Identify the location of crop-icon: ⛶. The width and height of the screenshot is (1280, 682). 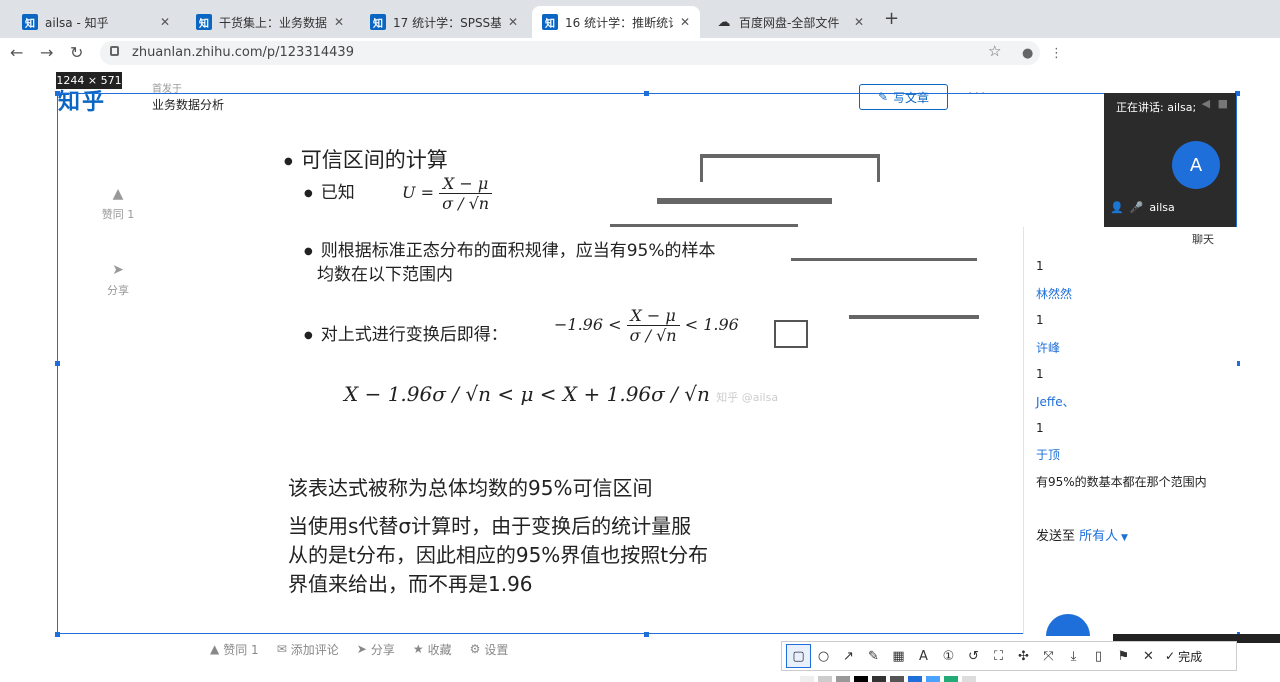
(998, 656).